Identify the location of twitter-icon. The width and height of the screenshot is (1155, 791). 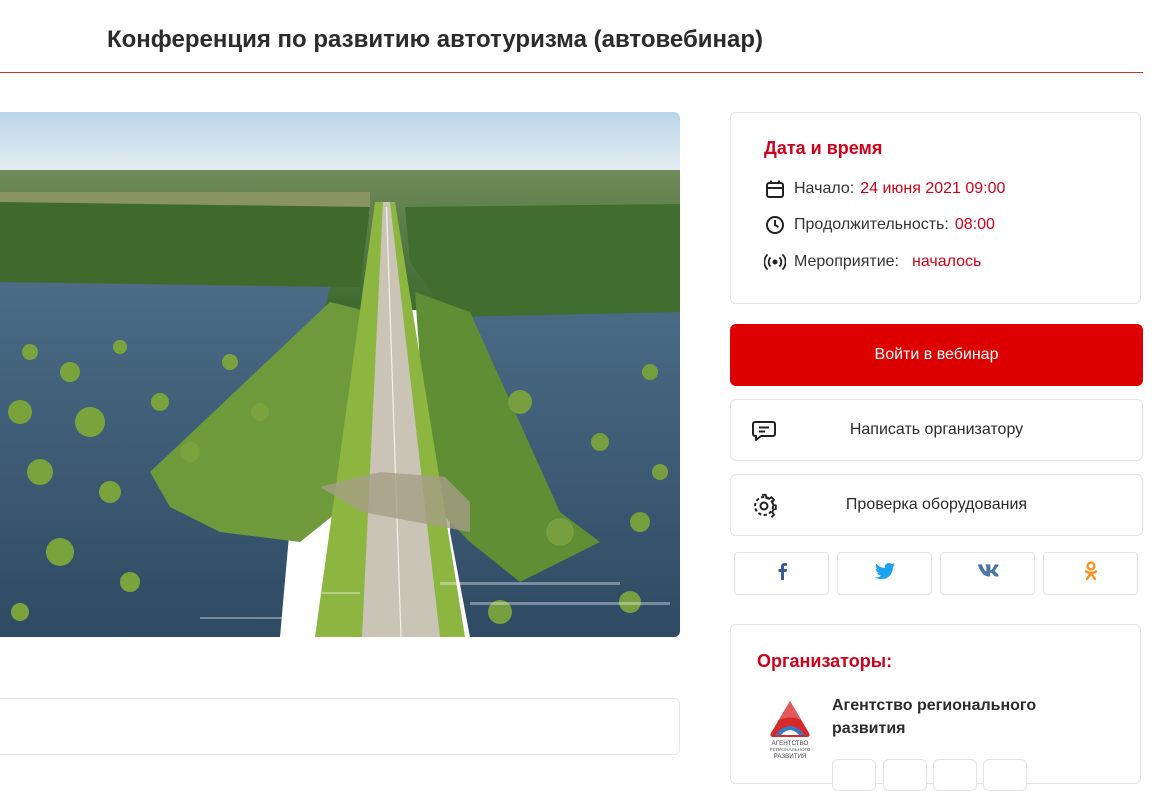
(884, 573).